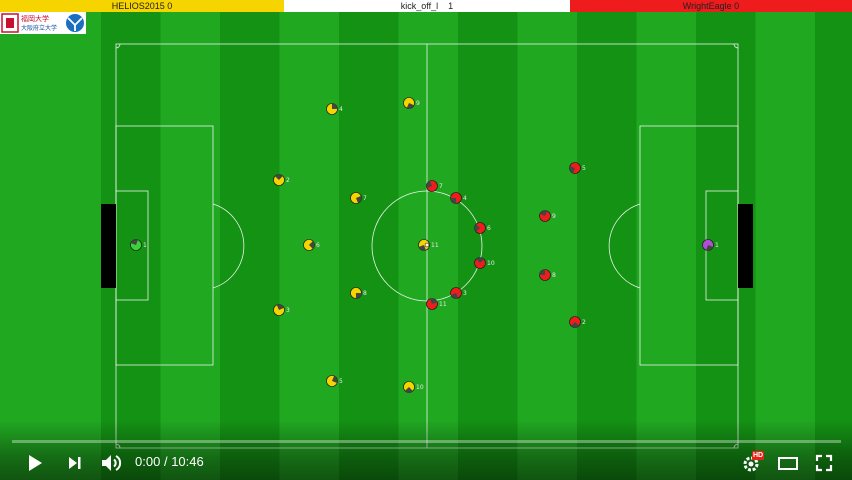 The image size is (852, 480). What do you see at coordinates (758, 455) in the screenshot?
I see `hd-badge: HD` at bounding box center [758, 455].